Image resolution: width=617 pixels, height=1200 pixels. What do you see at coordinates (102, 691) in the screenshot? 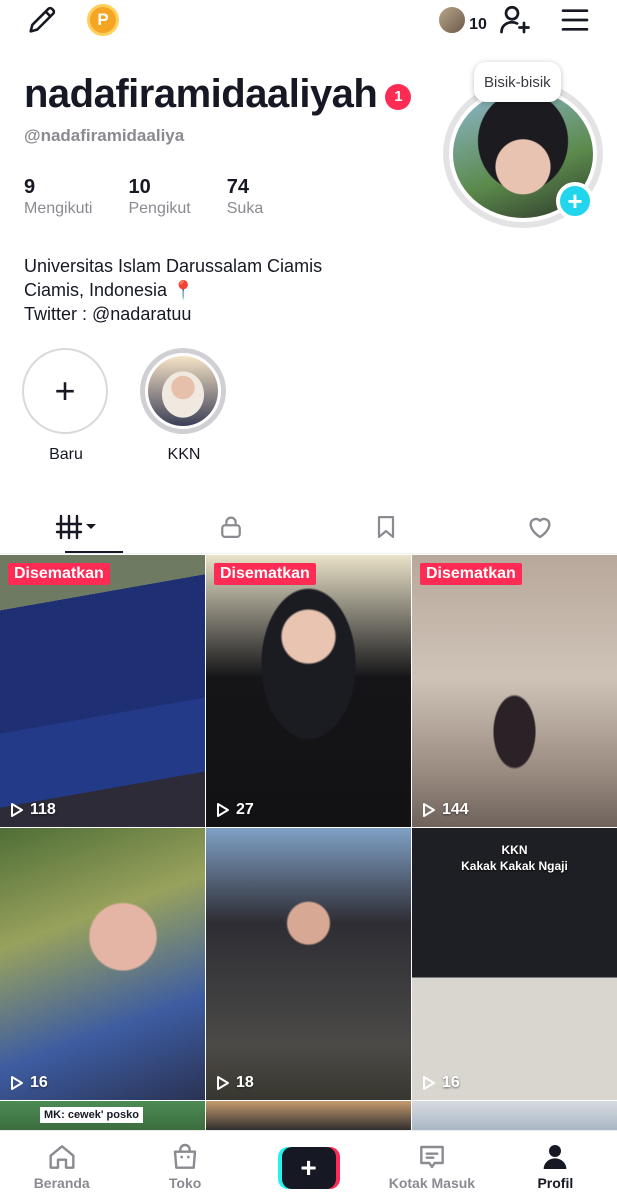
I see `video-thumbnail: Disematkan 118` at bounding box center [102, 691].